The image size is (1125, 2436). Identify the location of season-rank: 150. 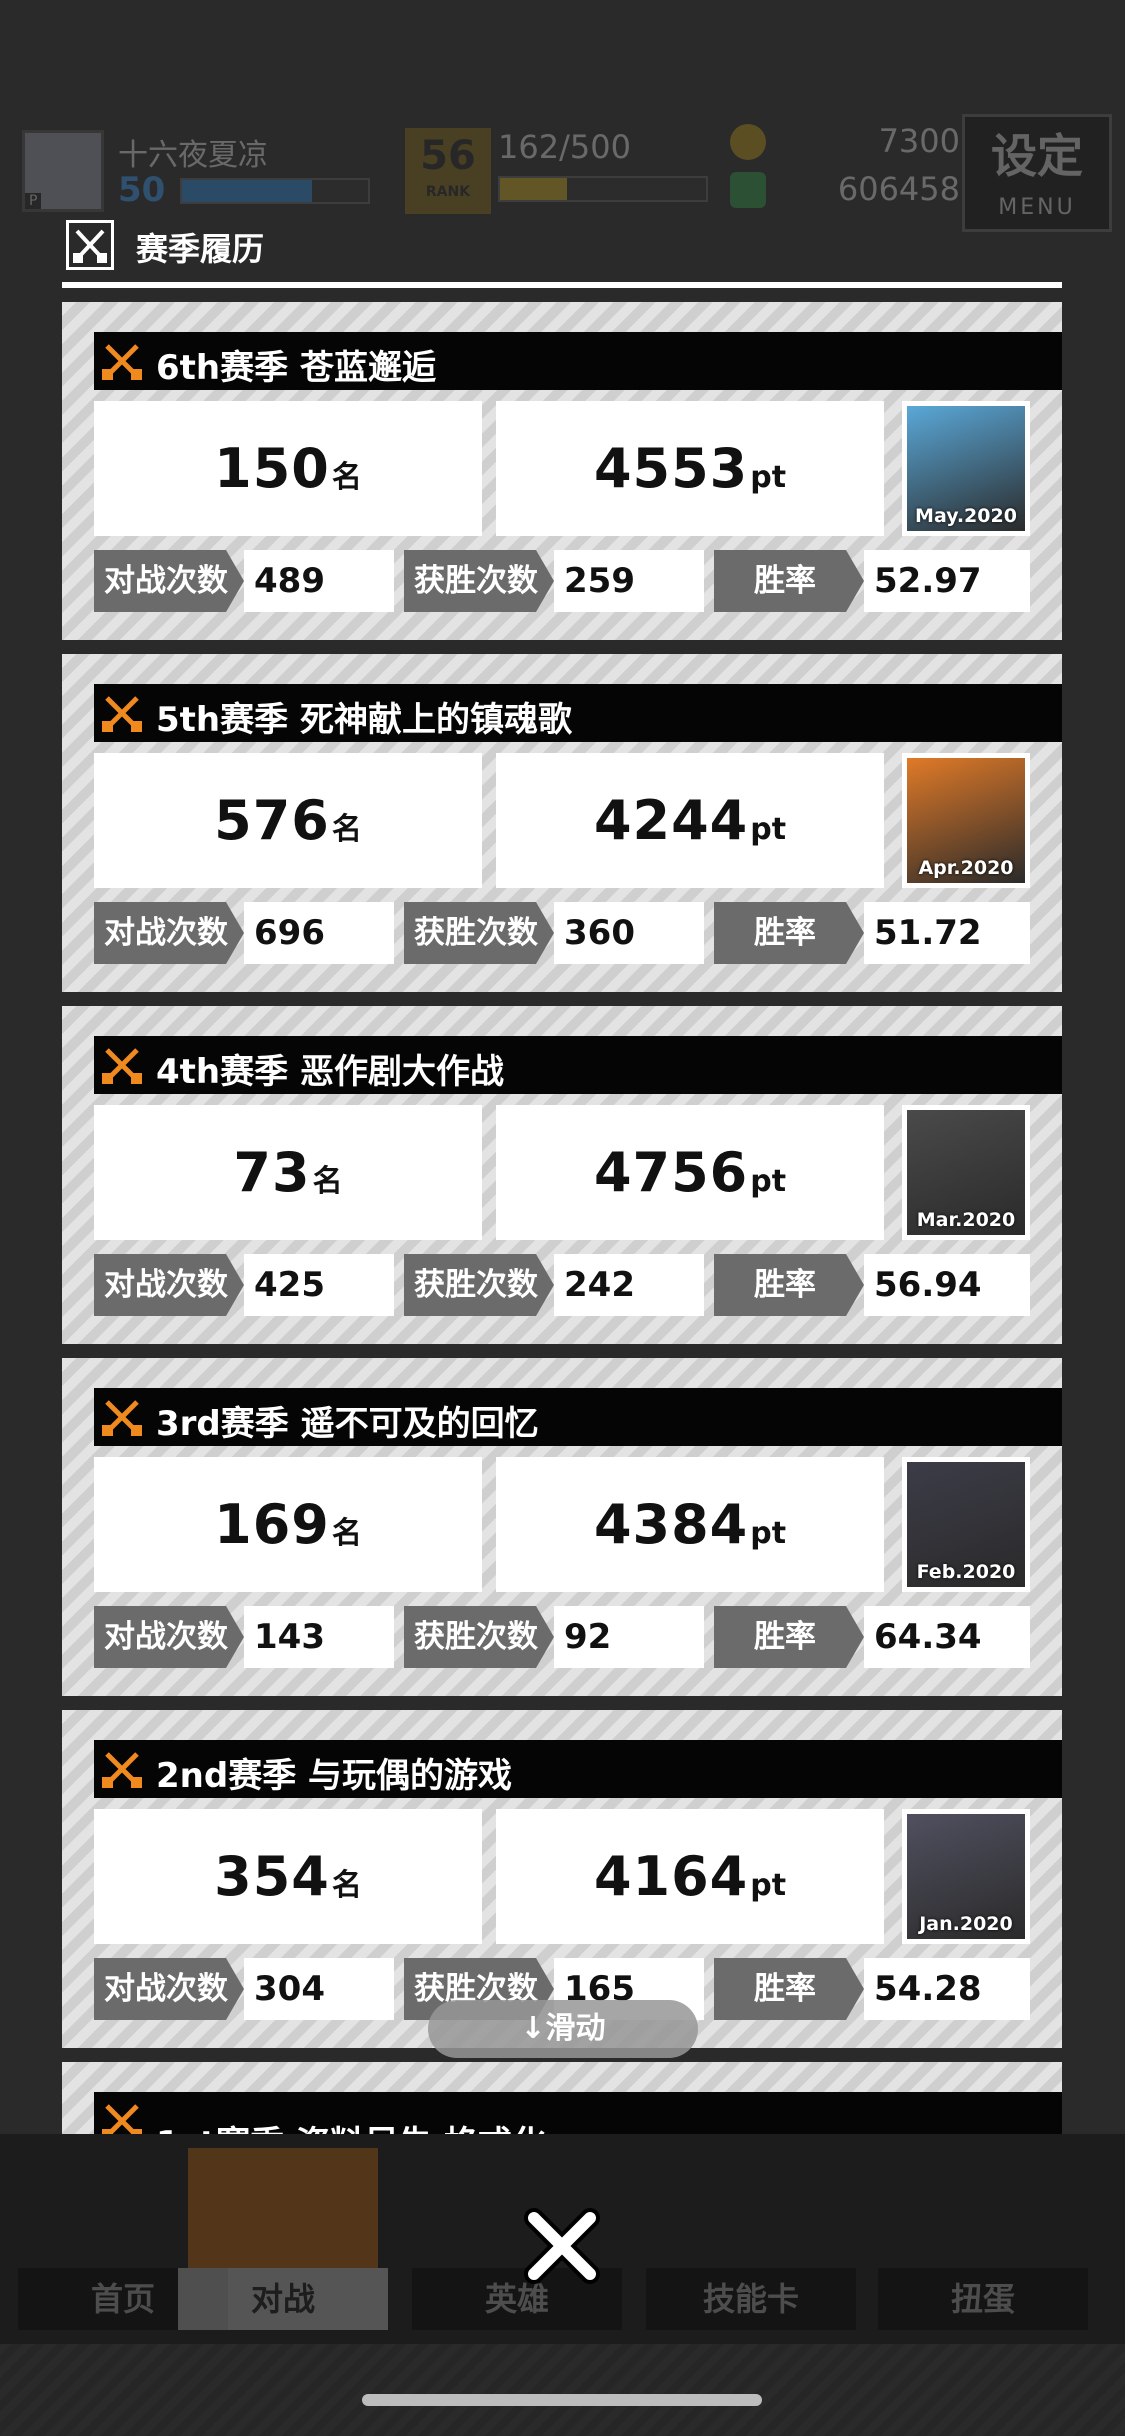
(272, 468).